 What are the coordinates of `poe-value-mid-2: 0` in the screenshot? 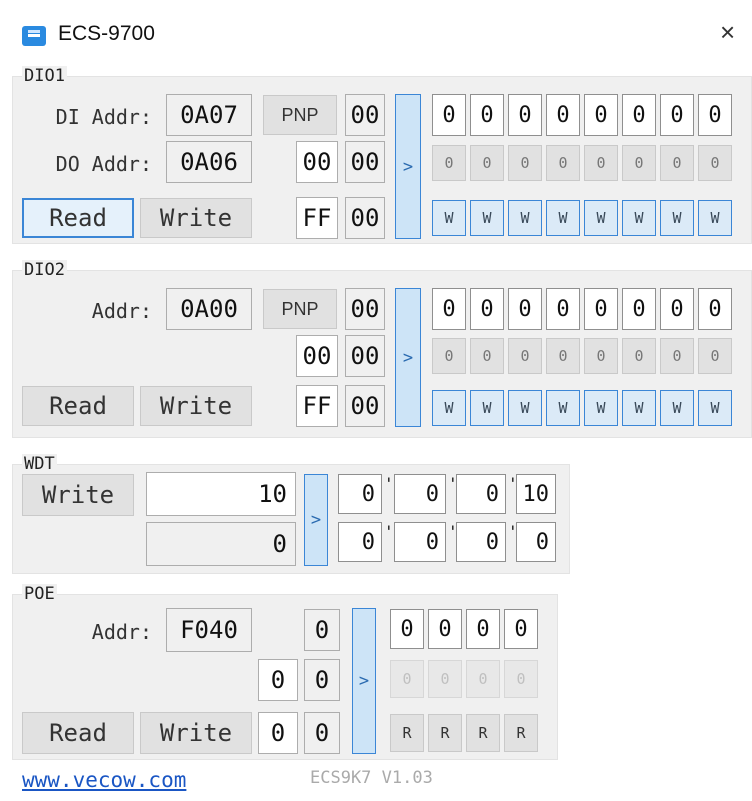 It's located at (322, 680).